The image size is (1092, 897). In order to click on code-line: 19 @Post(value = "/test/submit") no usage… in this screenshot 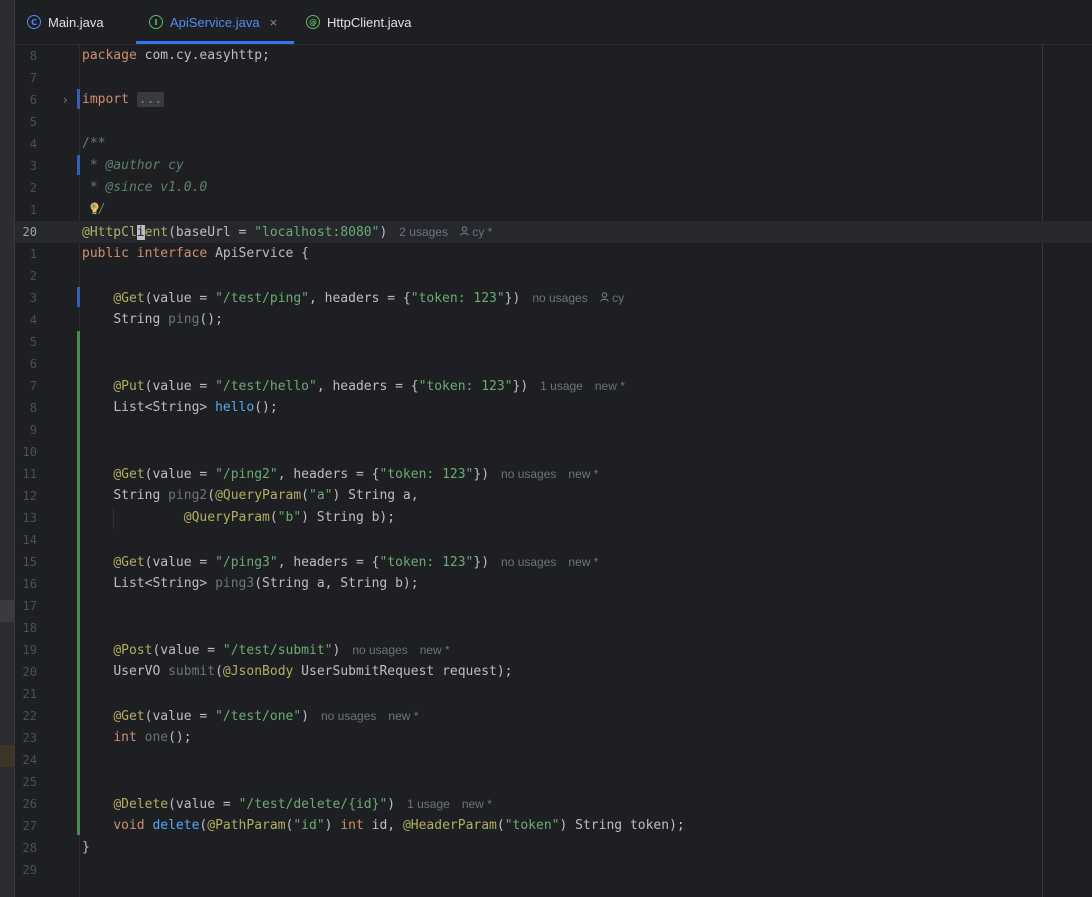, I will do `click(553, 650)`.